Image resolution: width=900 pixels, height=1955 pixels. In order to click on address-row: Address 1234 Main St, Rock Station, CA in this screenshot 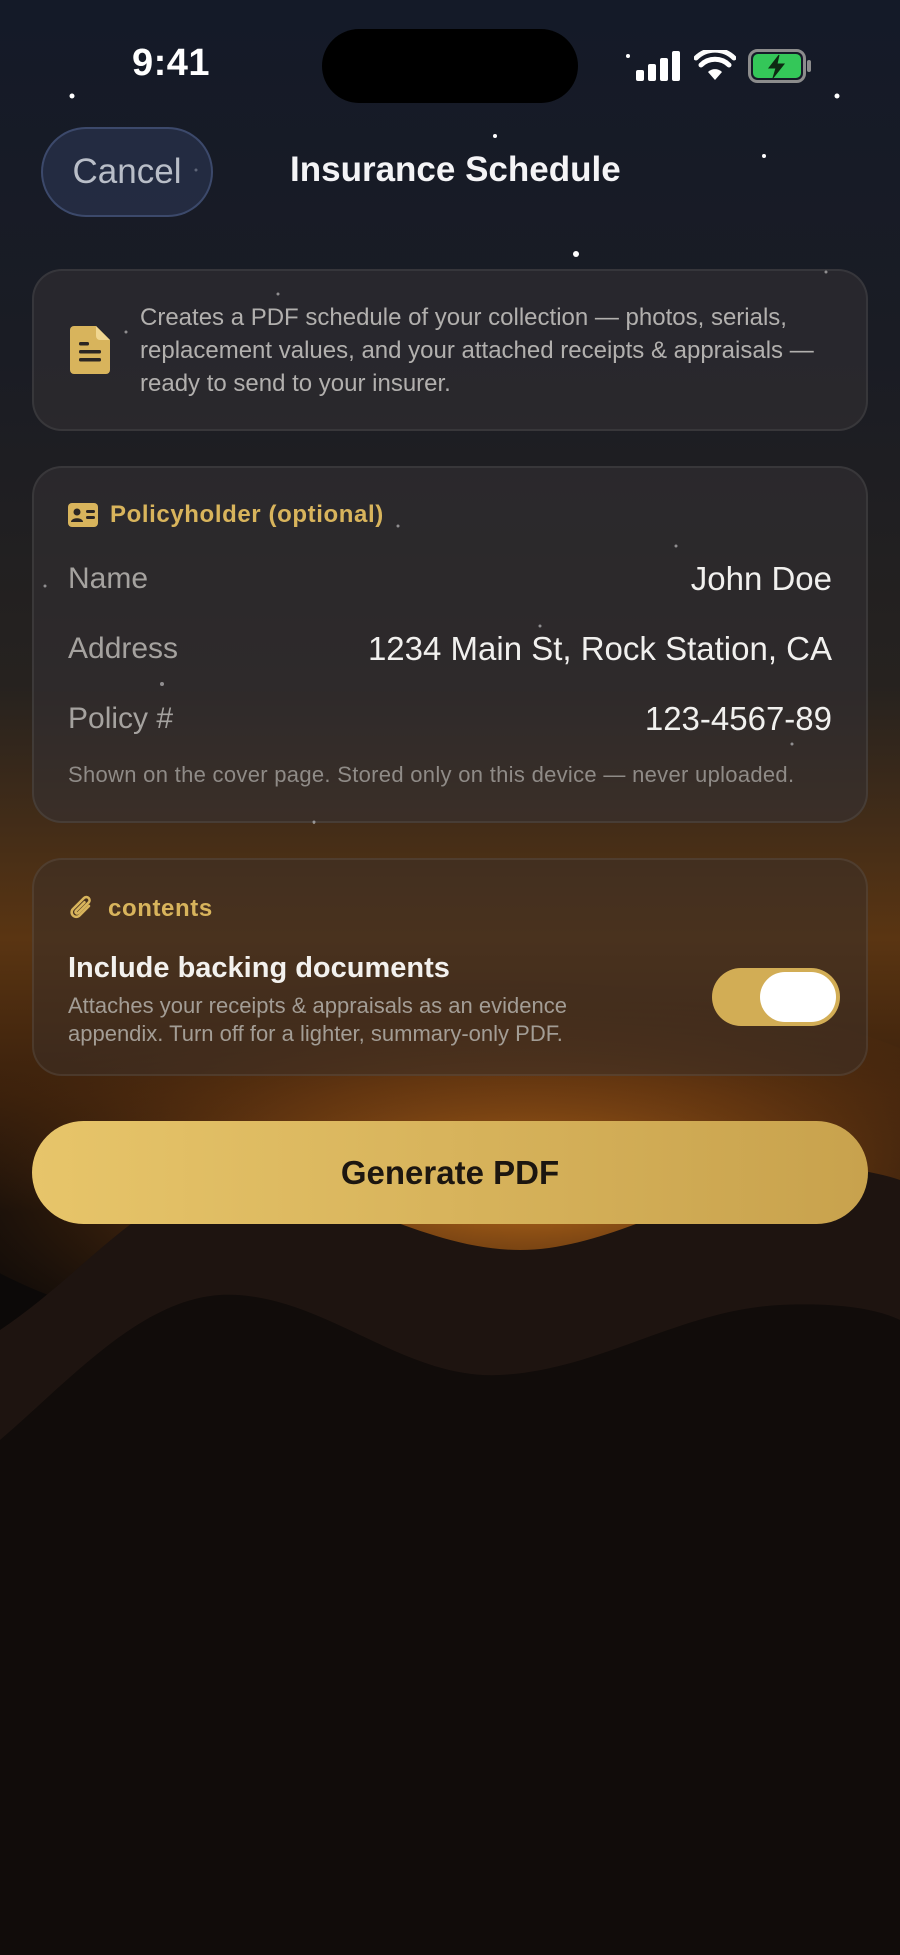, I will do `click(450, 649)`.